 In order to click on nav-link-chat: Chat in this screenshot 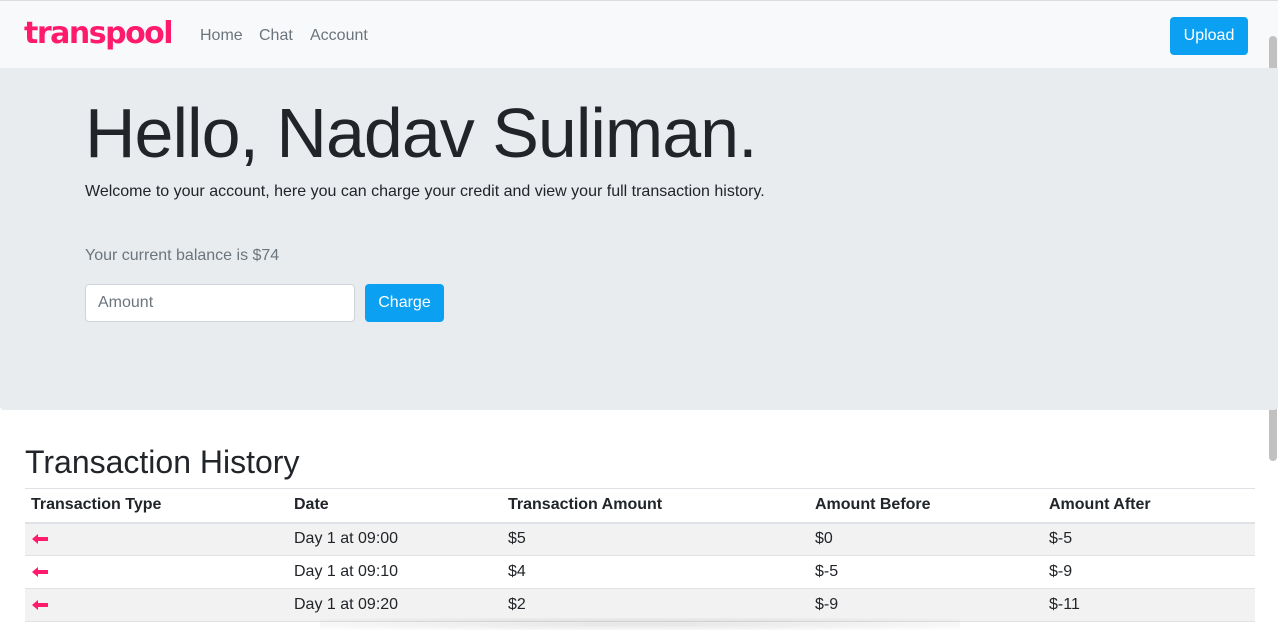, I will do `click(276, 36)`.